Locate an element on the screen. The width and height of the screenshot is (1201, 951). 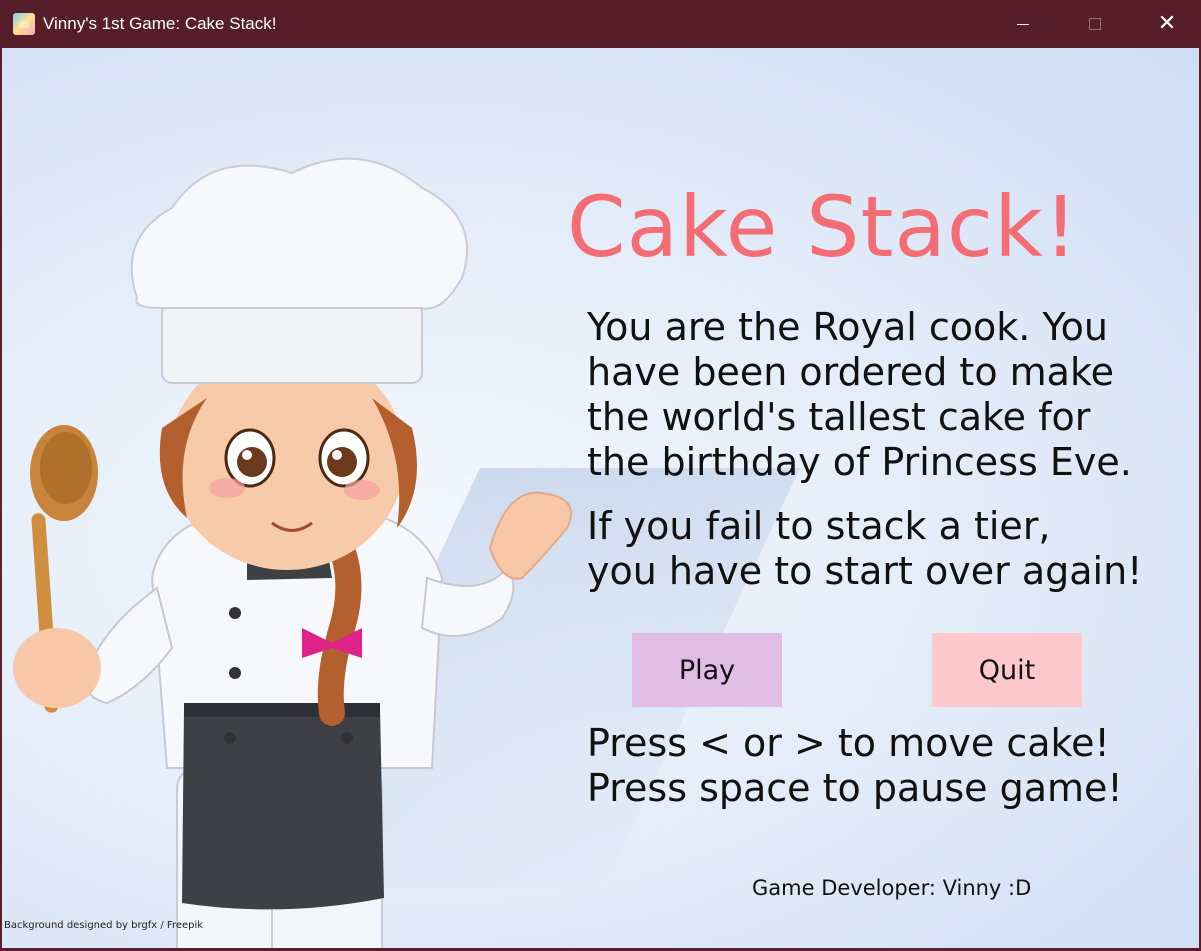
story-line: the world's tallest cake for is located at coordinates (839, 417).